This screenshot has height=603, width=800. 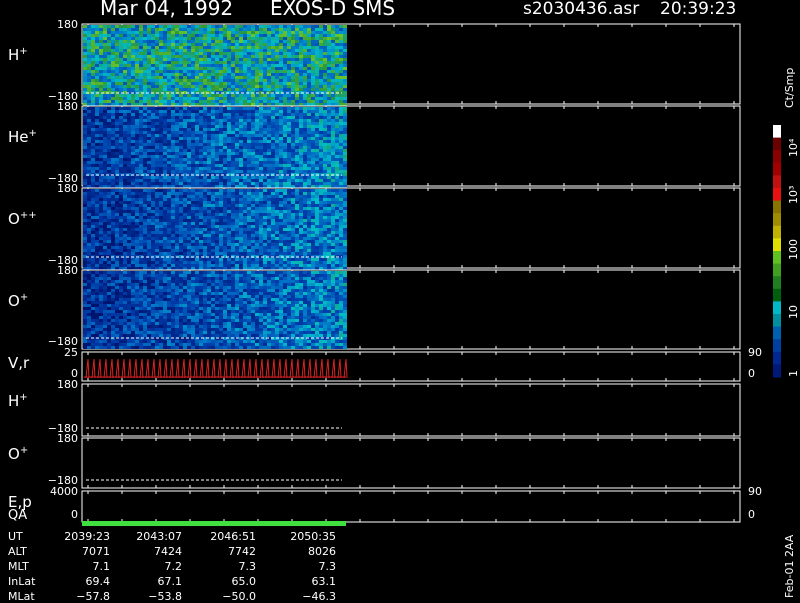 What do you see at coordinates (174, 566) in the screenshot?
I see `ephemeris-value: 7.2` at bounding box center [174, 566].